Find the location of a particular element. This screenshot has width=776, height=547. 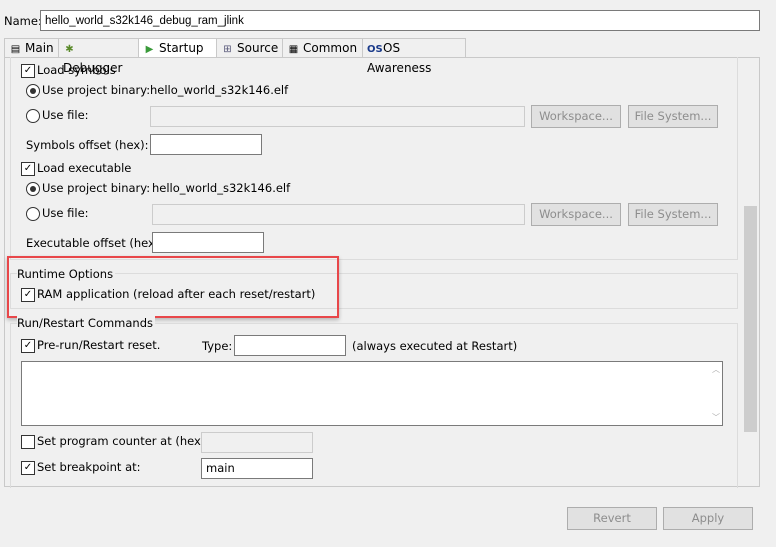

exec-project-value: hello_world_s32k146.elf is located at coordinates (221, 188).